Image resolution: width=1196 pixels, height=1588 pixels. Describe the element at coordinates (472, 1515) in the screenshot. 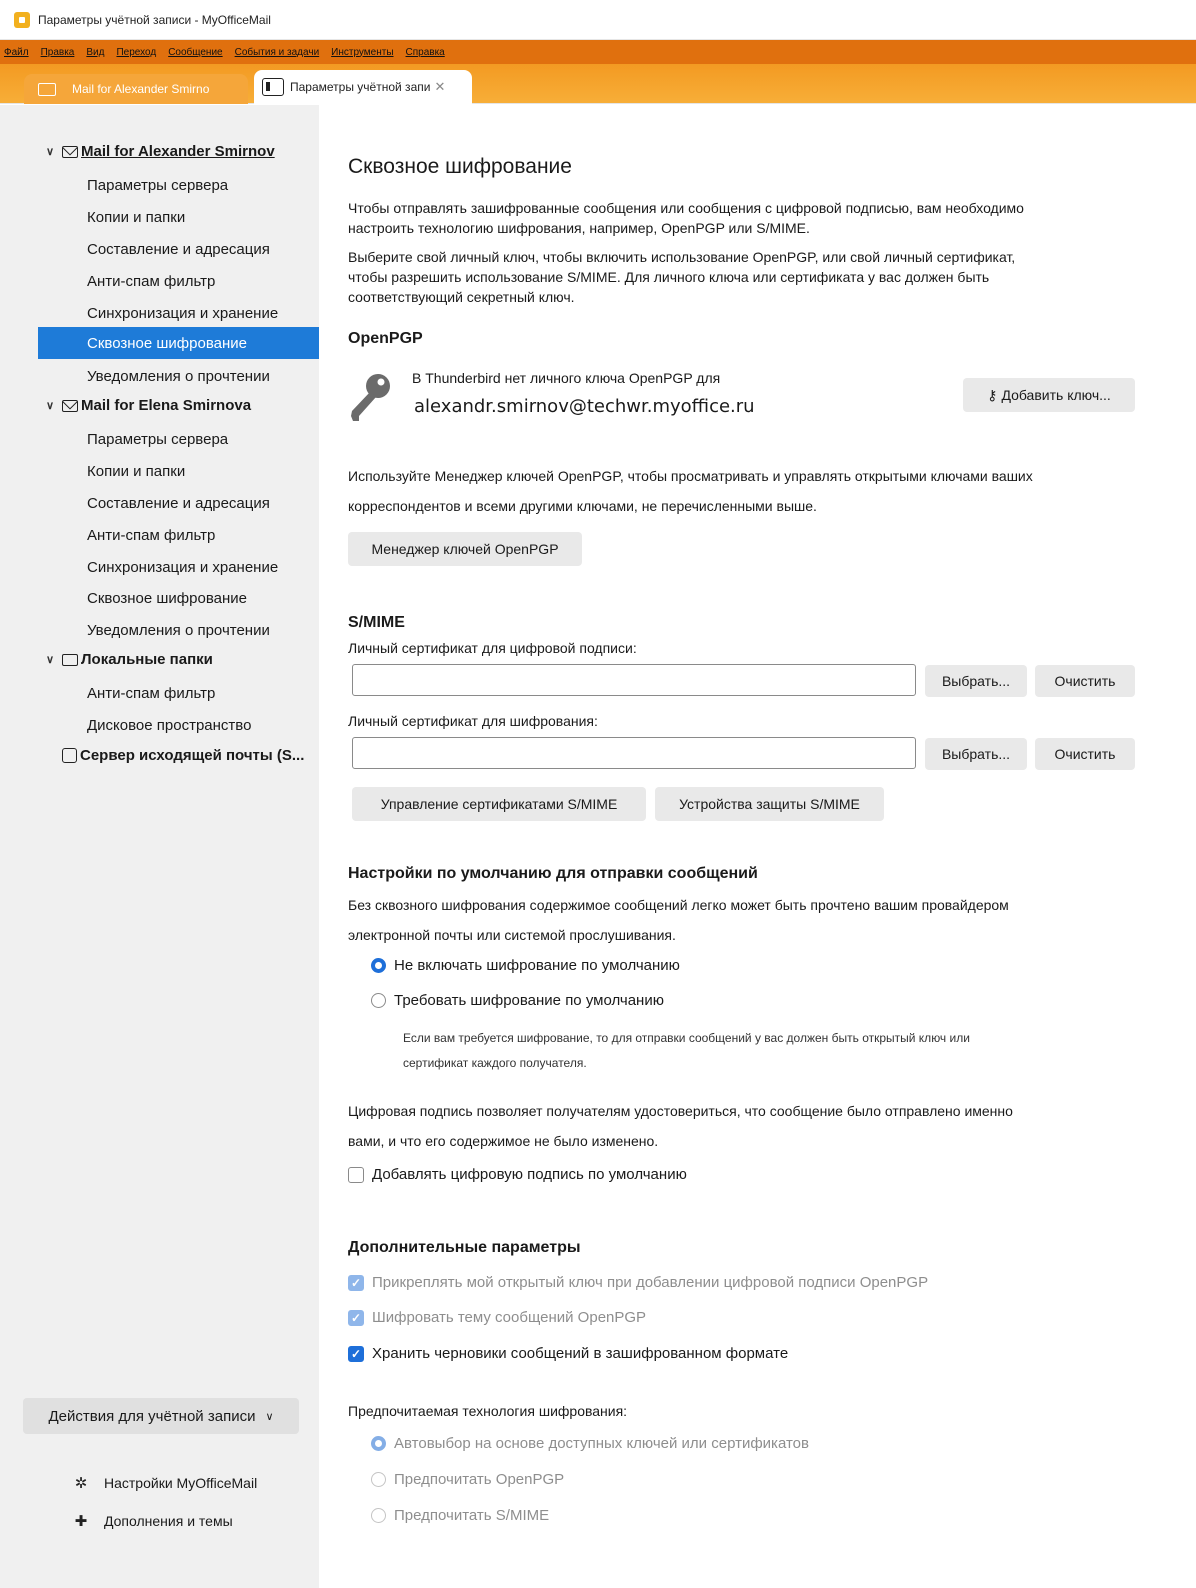

I see `radio-label: Предпочитать S/MIME` at that location.